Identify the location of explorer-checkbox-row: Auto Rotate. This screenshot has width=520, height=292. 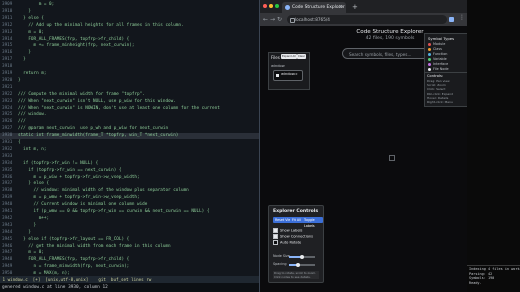
(287, 242).